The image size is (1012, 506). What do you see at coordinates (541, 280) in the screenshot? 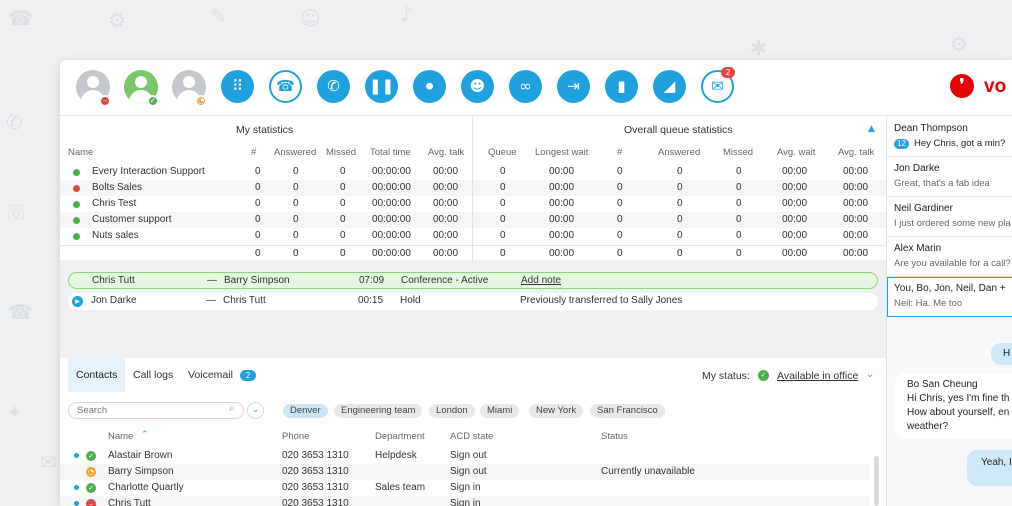
I see `add-note-link: Add note` at bounding box center [541, 280].